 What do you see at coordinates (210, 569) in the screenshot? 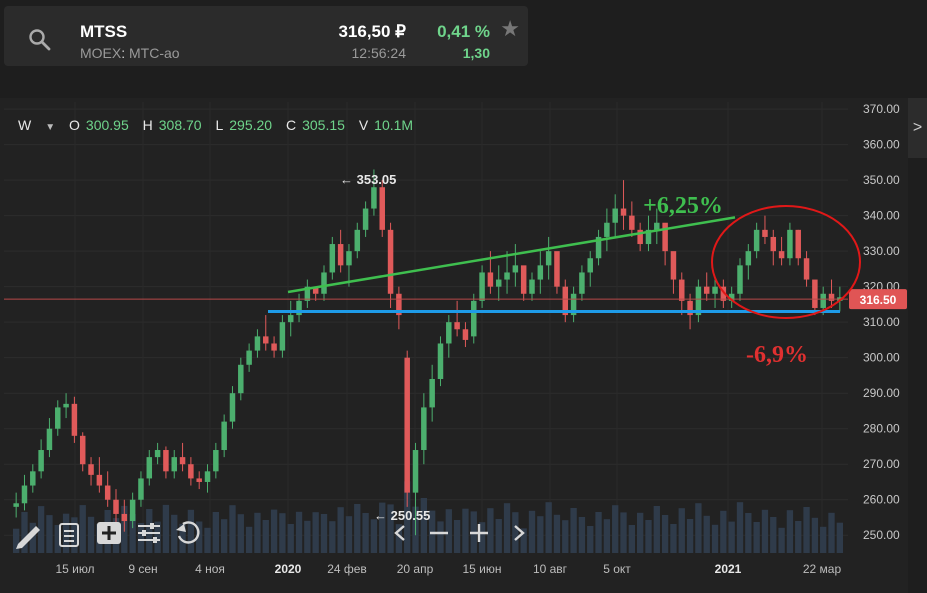
I see `x-tick-label: 4 ноя` at bounding box center [210, 569].